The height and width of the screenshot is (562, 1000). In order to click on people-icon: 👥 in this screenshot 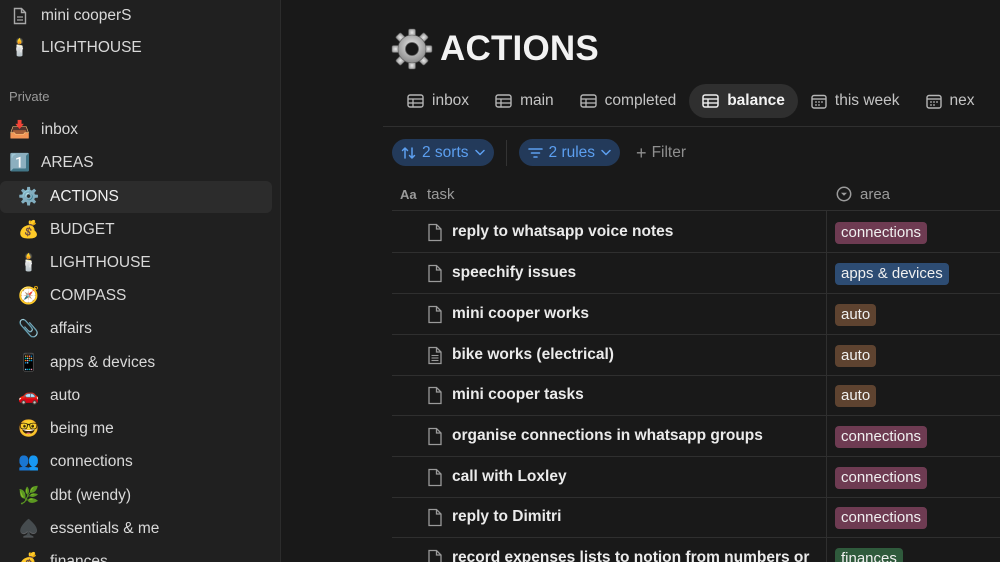, I will do `click(29, 461)`.